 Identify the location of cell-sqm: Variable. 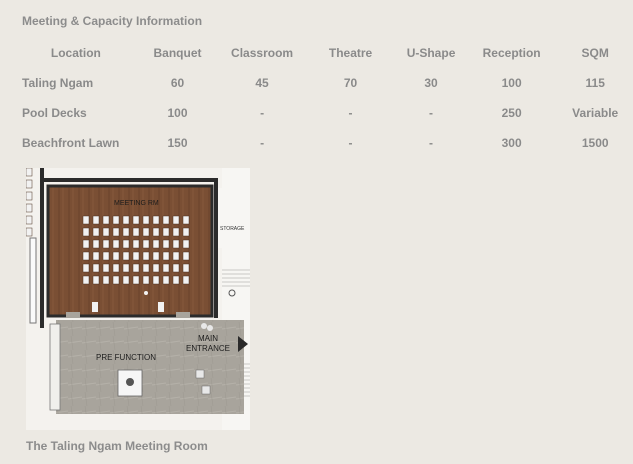
(595, 113).